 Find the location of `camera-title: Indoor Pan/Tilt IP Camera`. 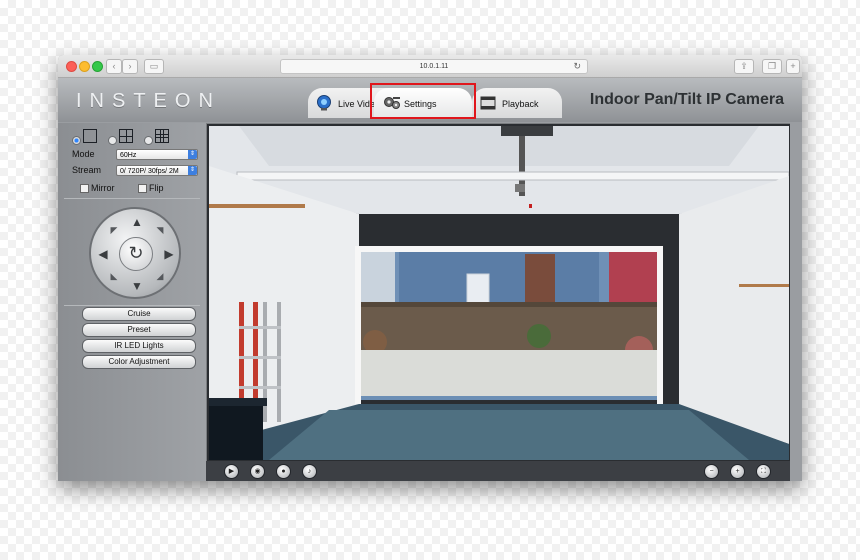

camera-title: Indoor Pan/Tilt IP Camera is located at coordinates (686, 99).